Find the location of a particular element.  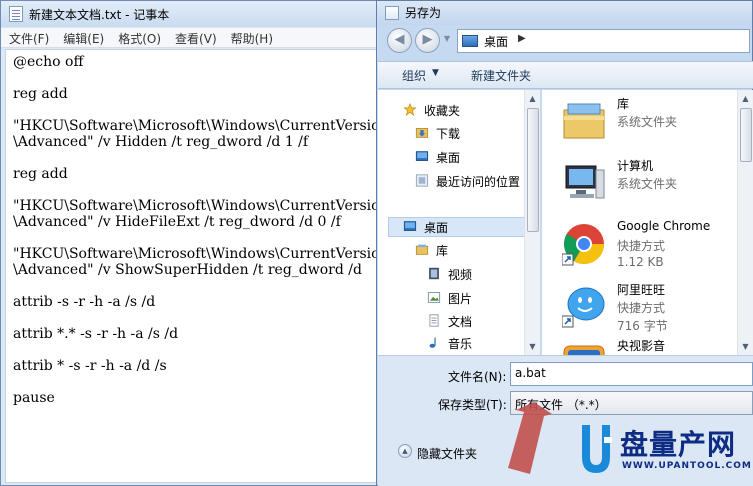

download-folder-icon is located at coordinates (422, 133).